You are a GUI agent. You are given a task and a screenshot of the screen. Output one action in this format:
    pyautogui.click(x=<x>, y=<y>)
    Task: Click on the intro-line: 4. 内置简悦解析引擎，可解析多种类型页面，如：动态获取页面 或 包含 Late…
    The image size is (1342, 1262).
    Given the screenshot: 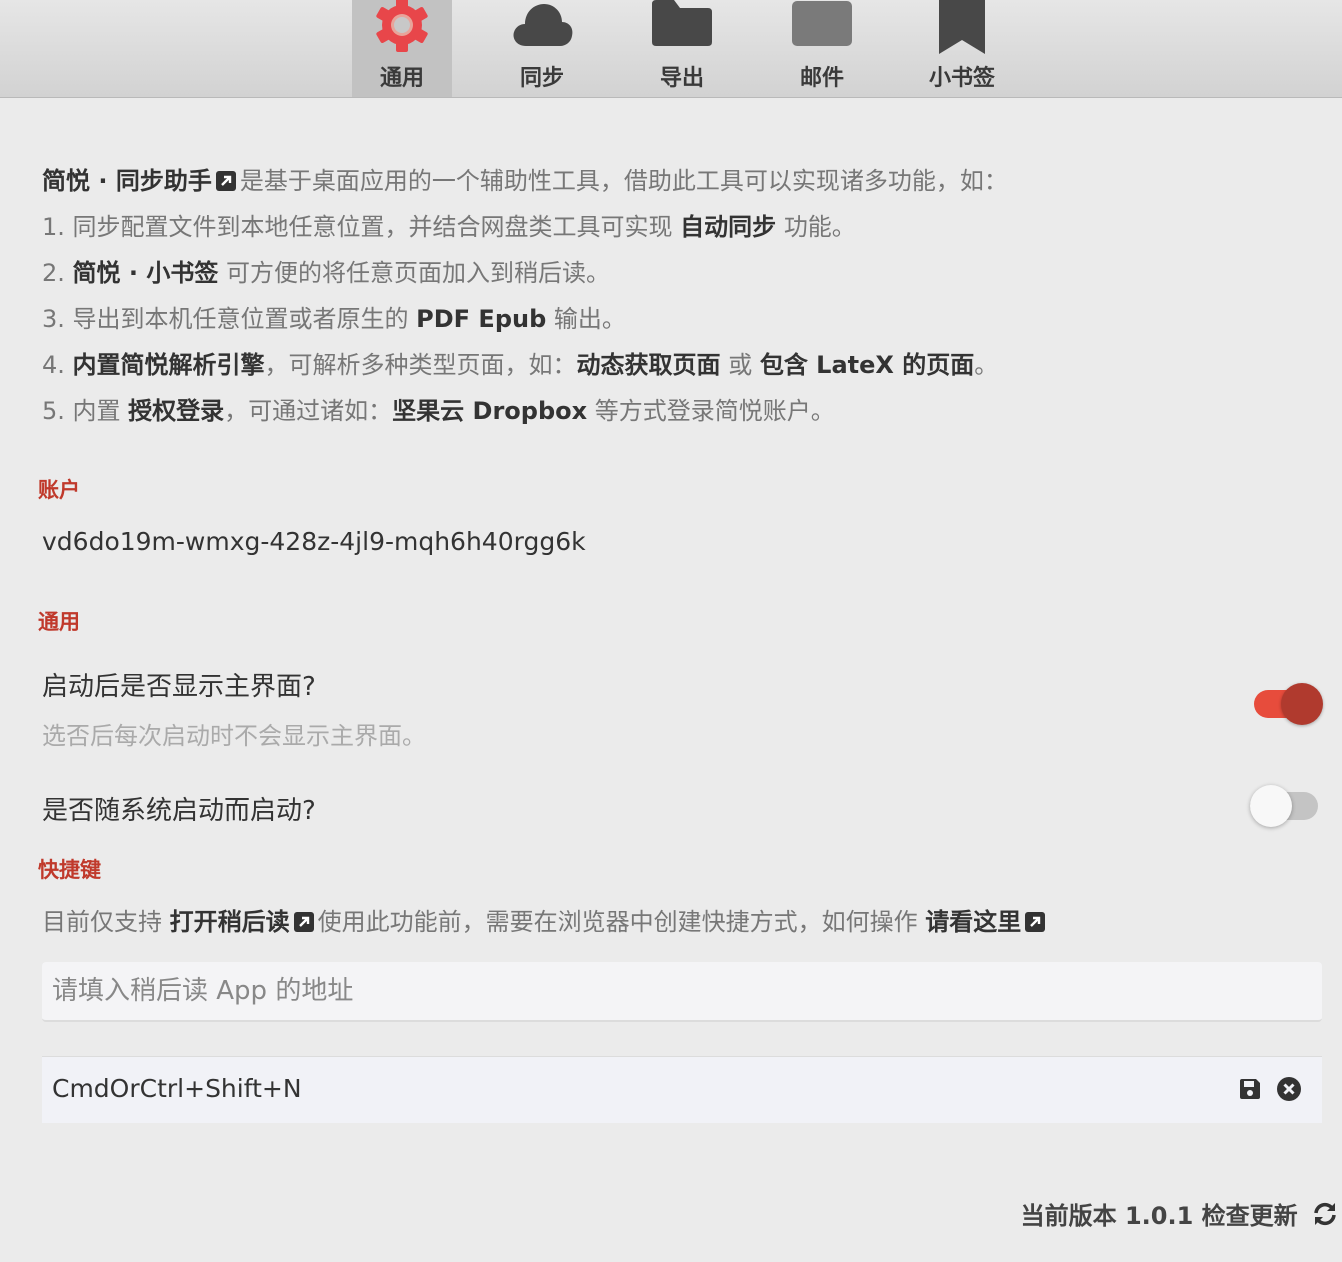 What is the action you would take?
    pyautogui.click(x=672, y=367)
    